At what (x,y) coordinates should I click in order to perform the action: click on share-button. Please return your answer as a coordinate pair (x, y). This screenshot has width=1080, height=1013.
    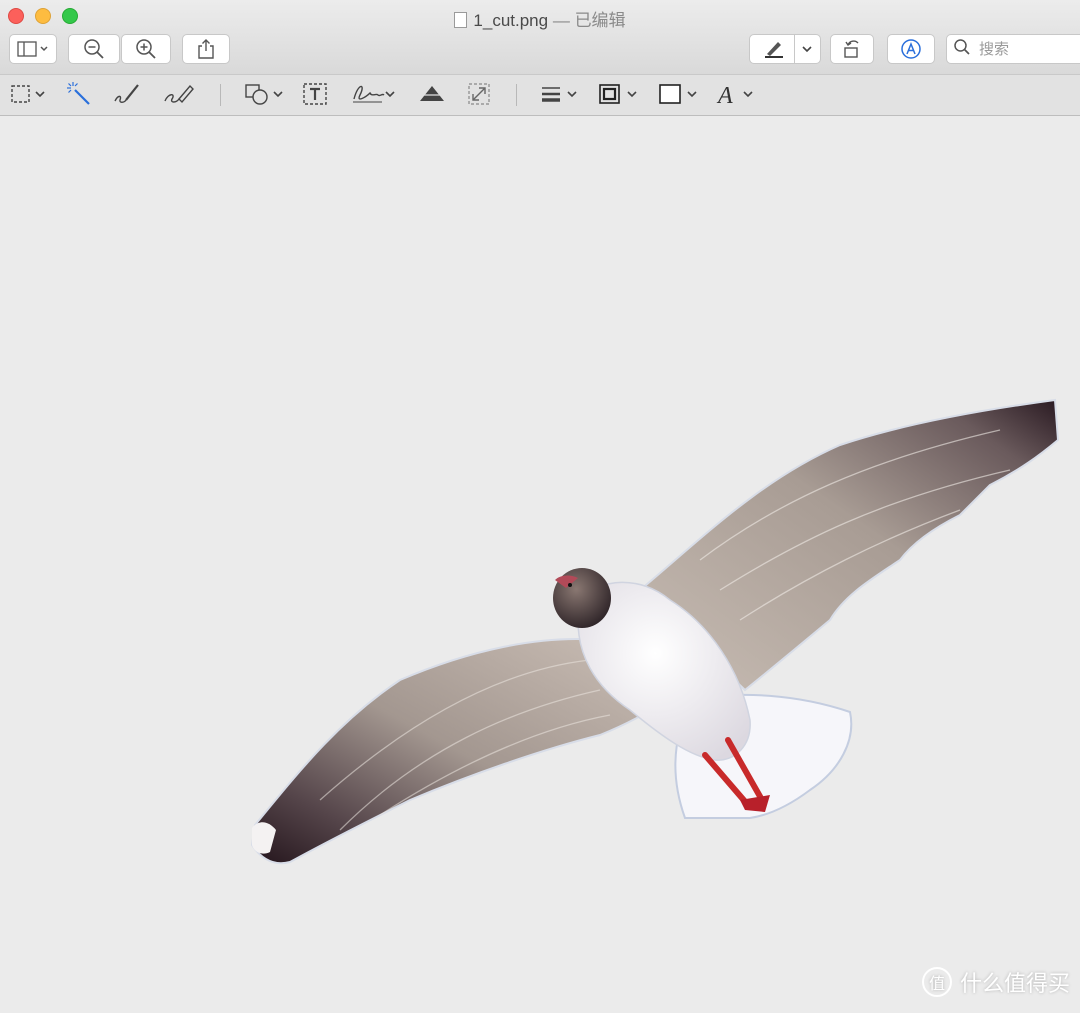
    Looking at the image, I should click on (206, 49).